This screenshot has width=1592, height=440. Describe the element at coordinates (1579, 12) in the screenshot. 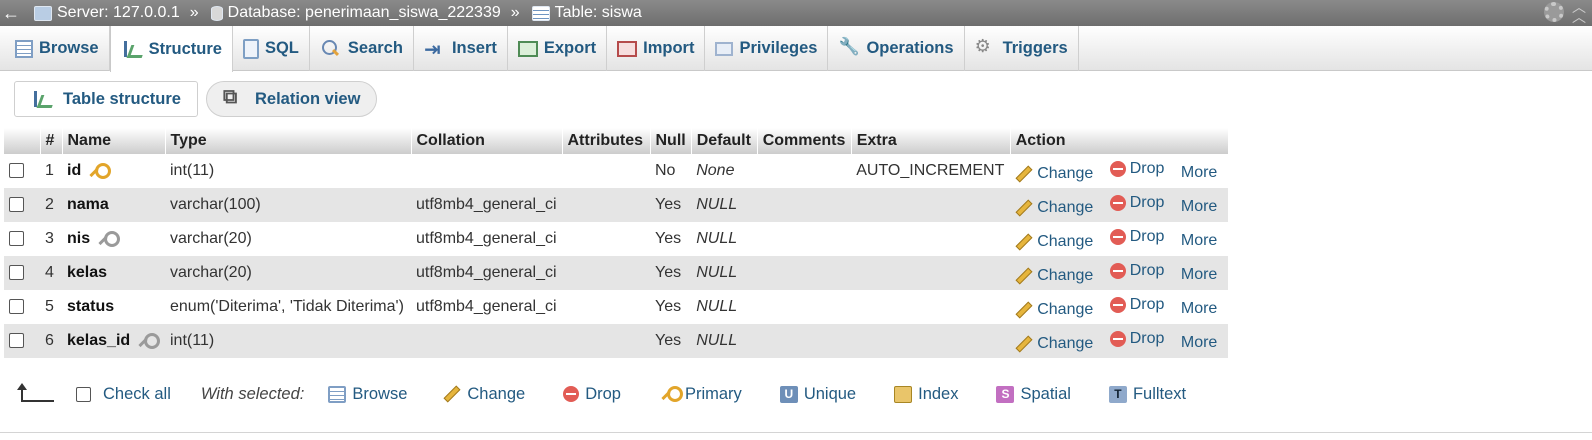

I see `collapse-icon: ︿ ︿` at that location.